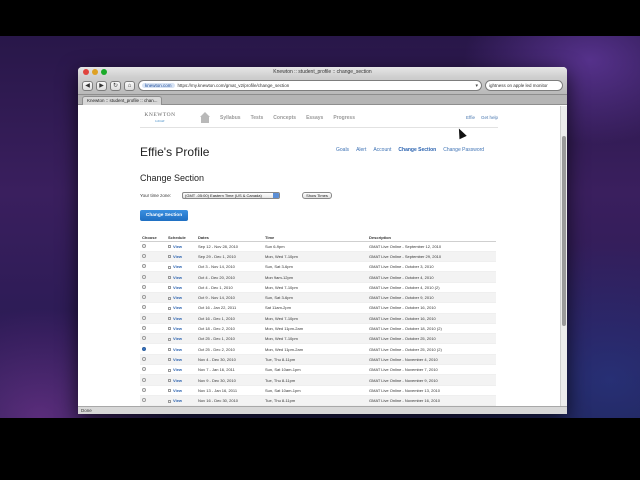 This screenshot has width=640, height=480. Describe the element at coordinates (229, 349) in the screenshot. I see `dates-cell: Oct 25 - Dec 2, 2010` at that location.